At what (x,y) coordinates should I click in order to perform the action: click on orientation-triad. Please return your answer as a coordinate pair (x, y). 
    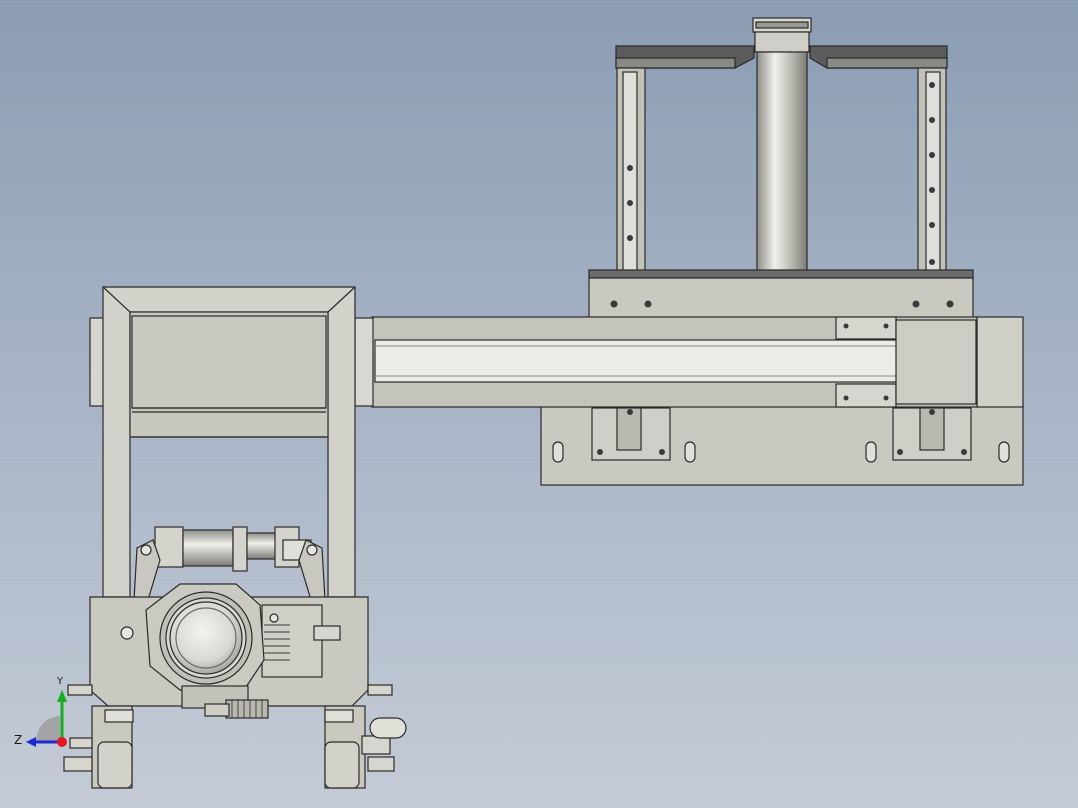
    Looking at the image, I should click on (46, 718).